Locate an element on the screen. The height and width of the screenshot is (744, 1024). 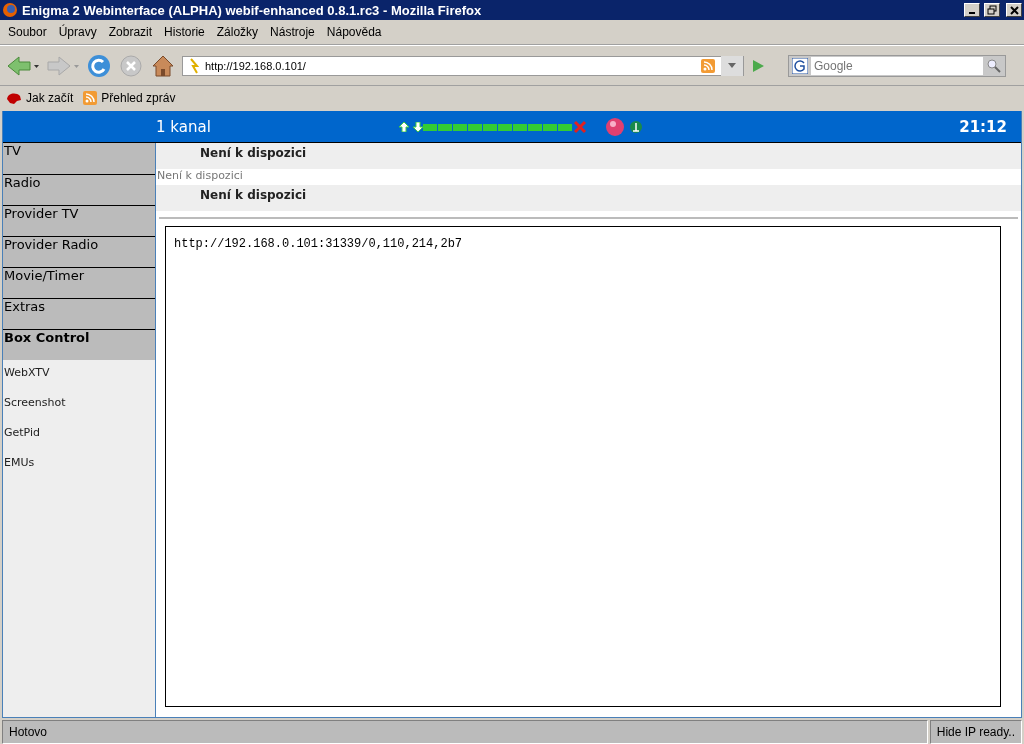
close-icon is located at coordinates (1014, 10).